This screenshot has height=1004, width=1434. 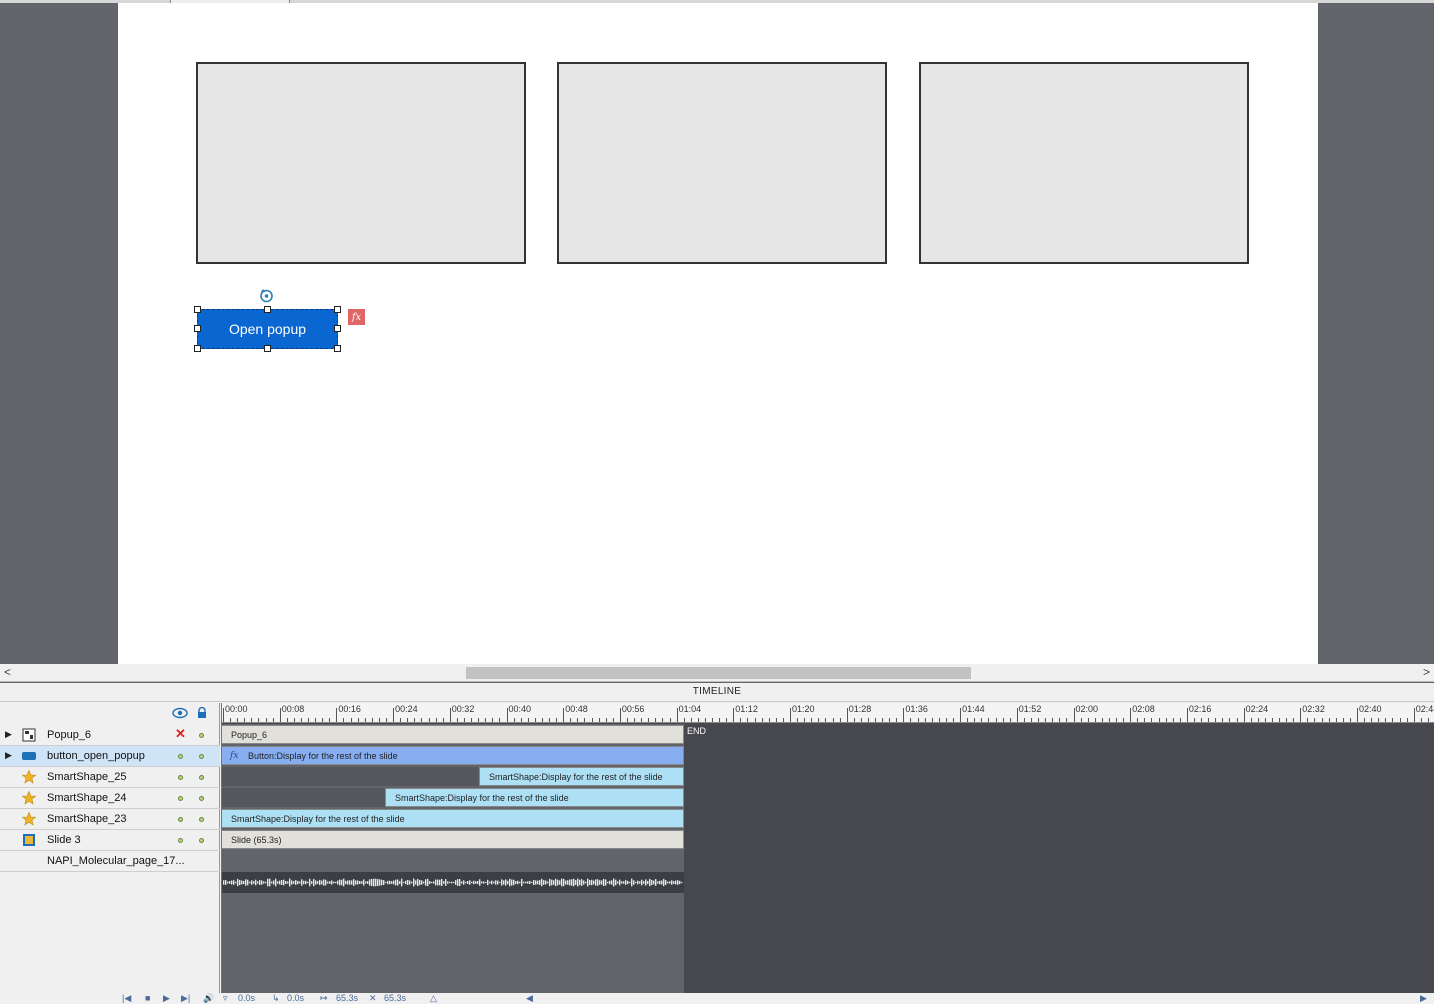 I want to click on fx-action-icon: fx, so click(x=356, y=317).